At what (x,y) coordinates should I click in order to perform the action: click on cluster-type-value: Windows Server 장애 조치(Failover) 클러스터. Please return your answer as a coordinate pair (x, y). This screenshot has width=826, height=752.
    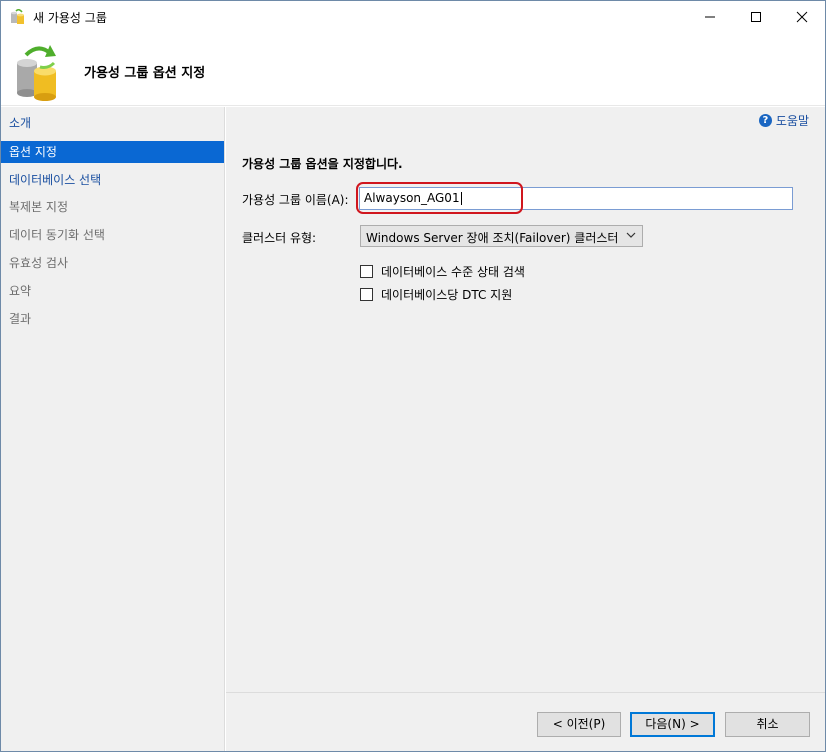
    Looking at the image, I should click on (492, 238).